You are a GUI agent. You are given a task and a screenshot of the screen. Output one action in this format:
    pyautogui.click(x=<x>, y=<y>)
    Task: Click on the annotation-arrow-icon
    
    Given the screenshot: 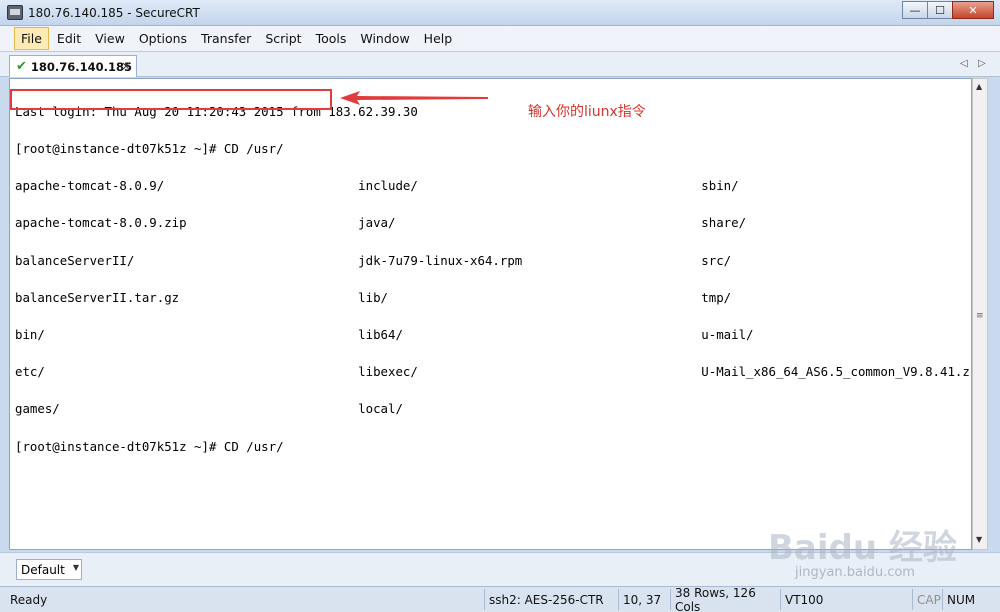 What is the action you would take?
    pyautogui.click(x=414, y=98)
    